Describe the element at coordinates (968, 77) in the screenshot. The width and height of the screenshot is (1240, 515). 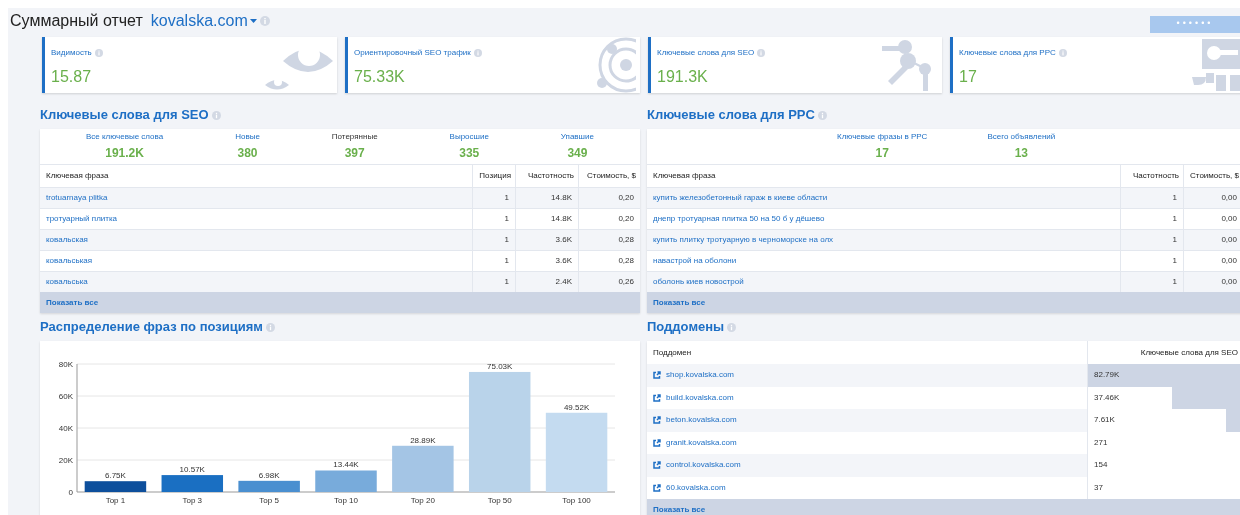
I see `card-value: 17` at that location.